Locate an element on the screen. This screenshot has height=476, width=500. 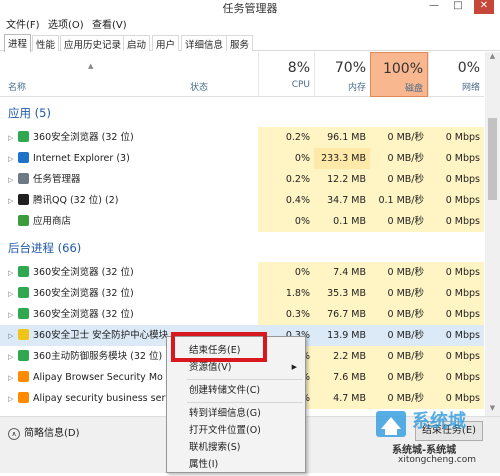
column-disk: 100% 磁盘 is located at coordinates (399, 74).